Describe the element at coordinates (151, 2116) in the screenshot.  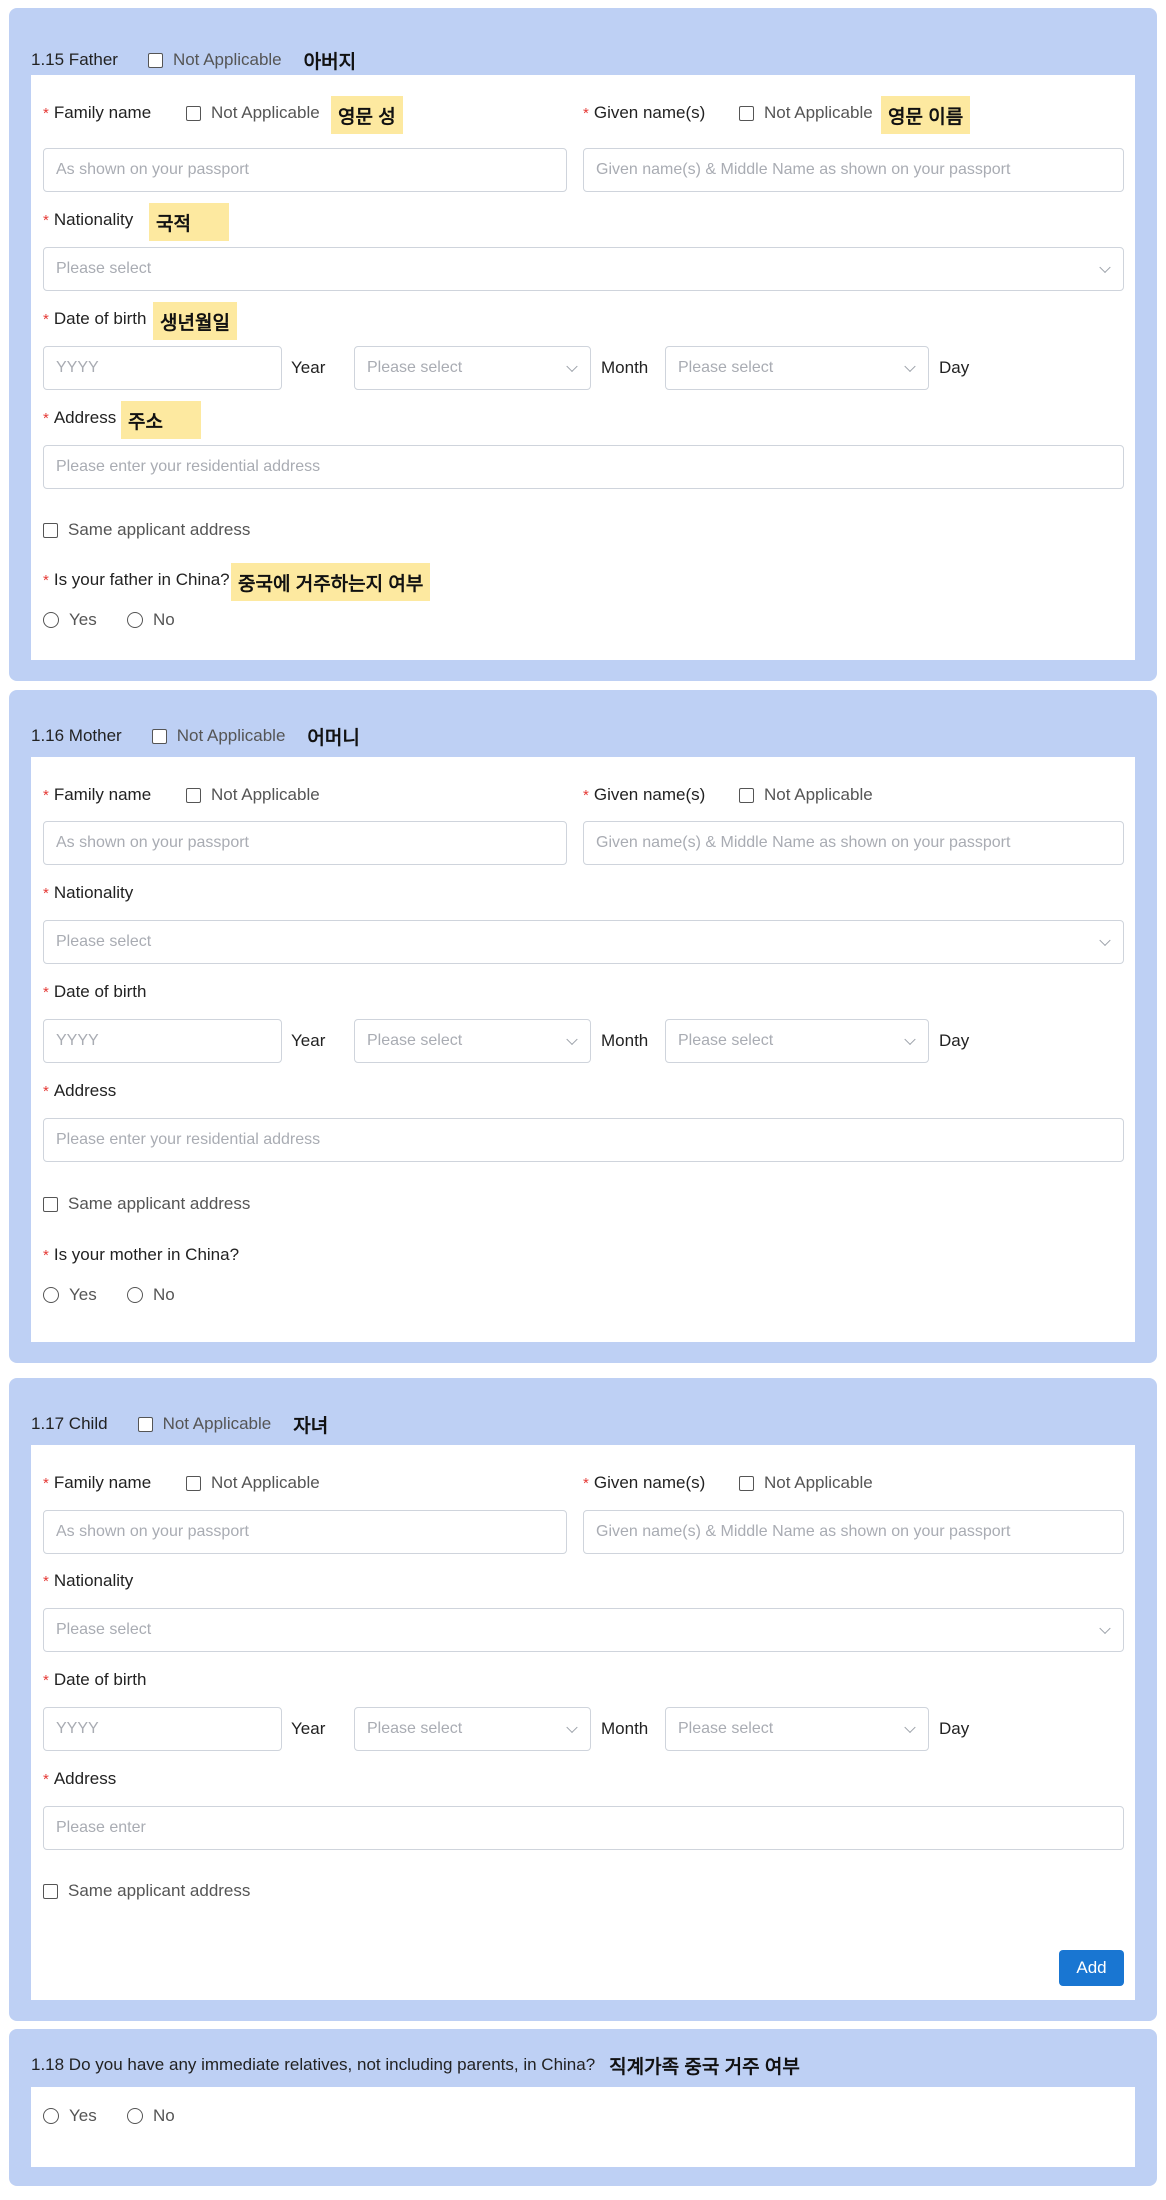
I see `relatives-no-radio: No` at that location.